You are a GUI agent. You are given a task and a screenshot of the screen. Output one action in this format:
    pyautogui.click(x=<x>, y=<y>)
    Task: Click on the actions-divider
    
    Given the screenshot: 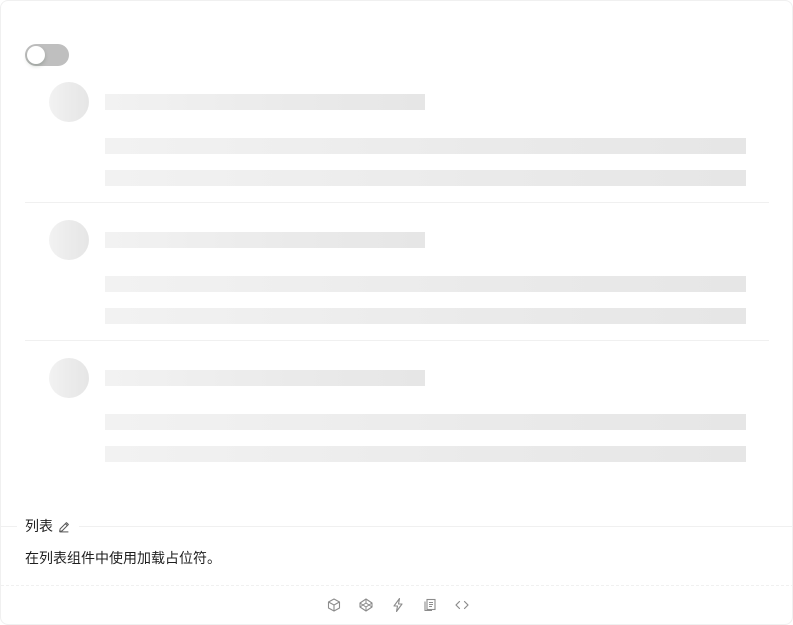 What is the action you would take?
    pyautogui.click(x=397, y=585)
    